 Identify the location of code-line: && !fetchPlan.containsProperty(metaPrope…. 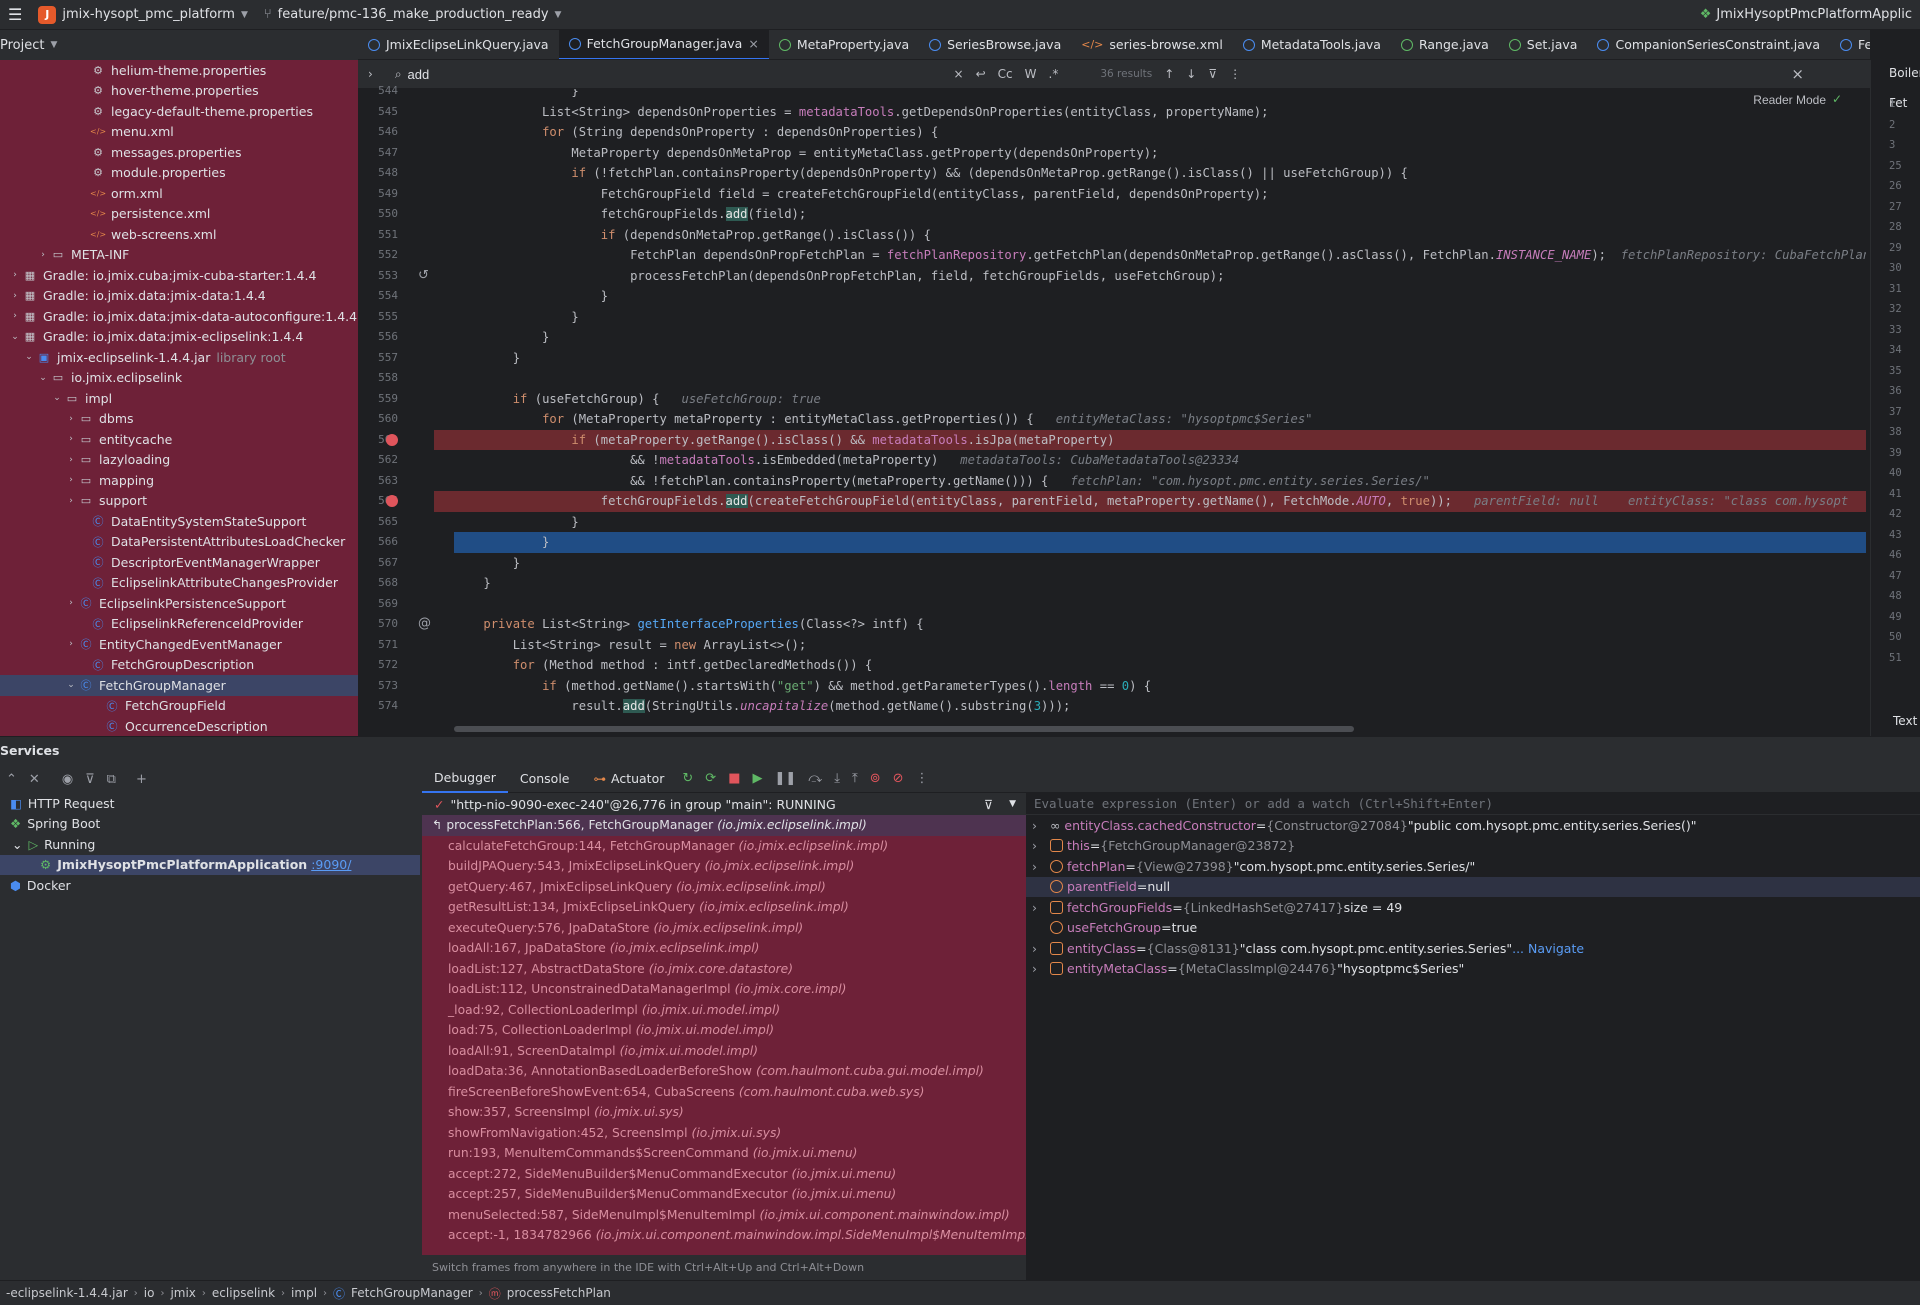
(1160, 481).